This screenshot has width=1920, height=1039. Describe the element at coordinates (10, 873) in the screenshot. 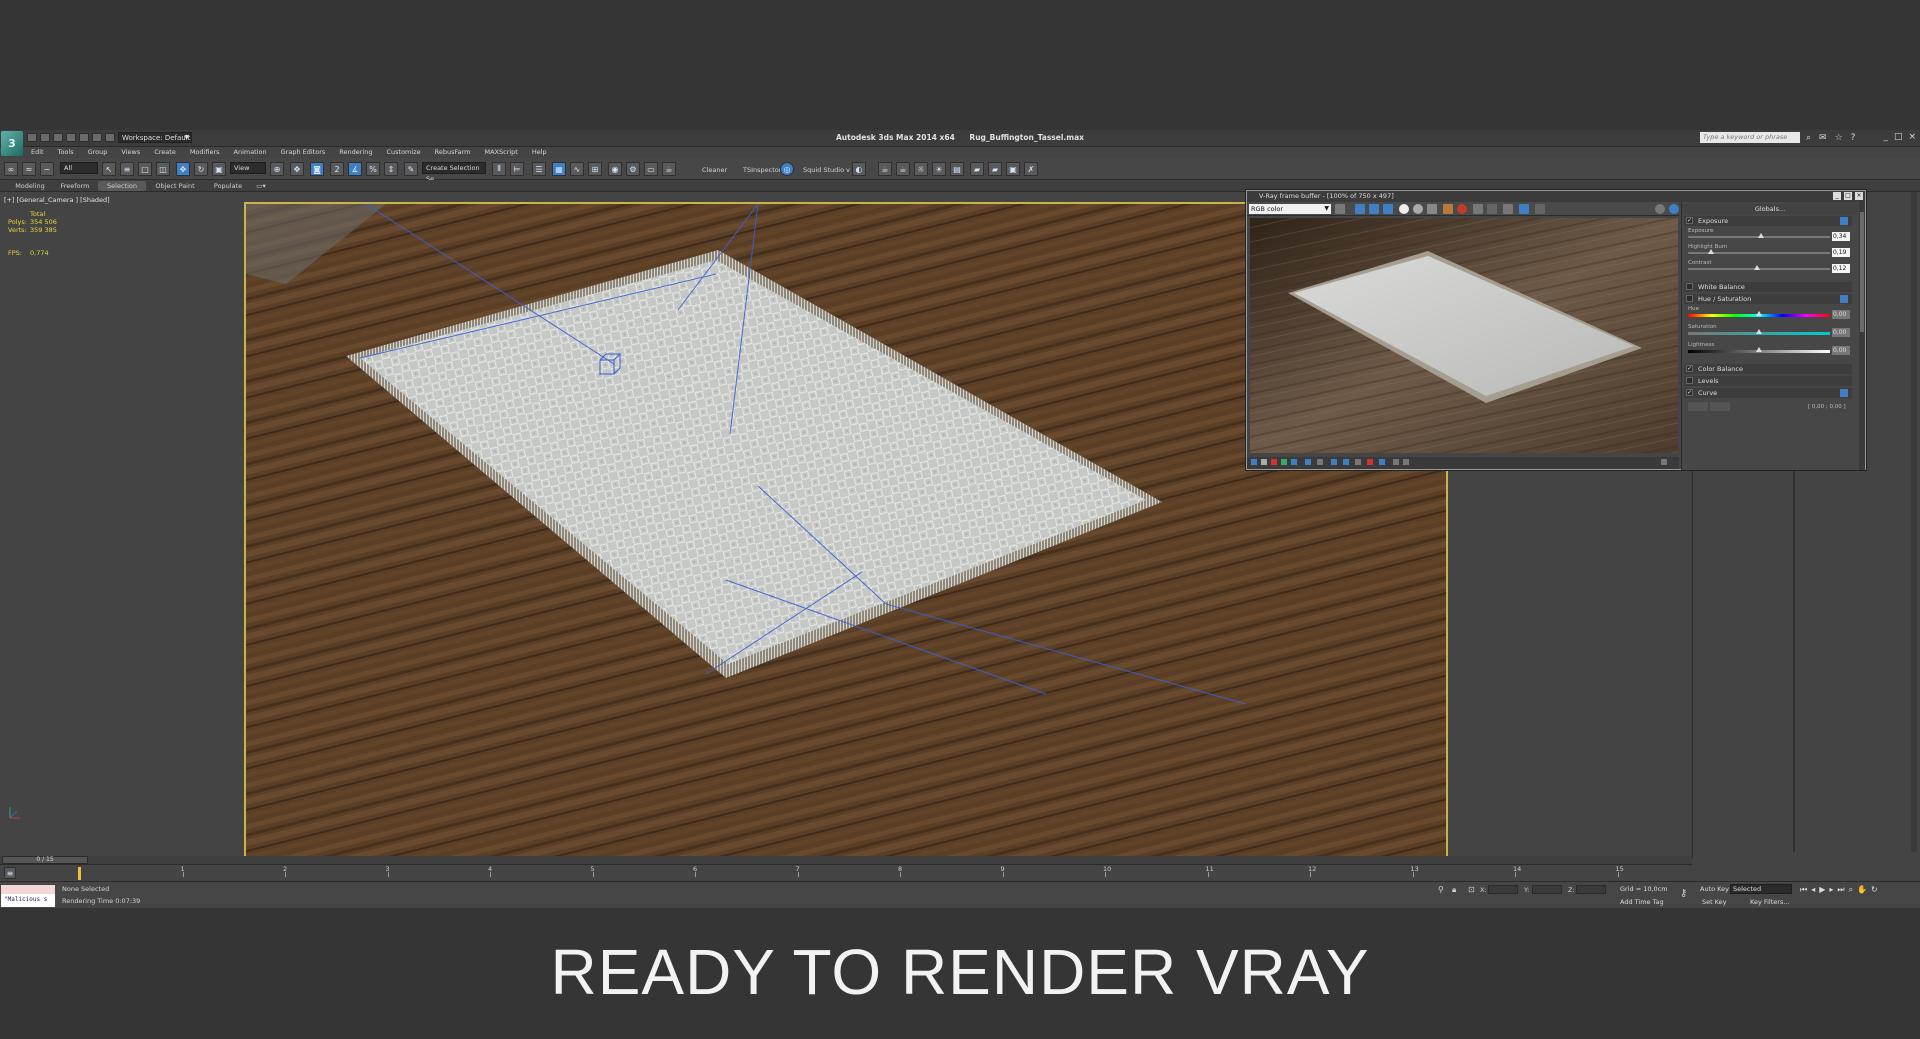

I see `mini-curve-editor-icon: ≡` at that location.